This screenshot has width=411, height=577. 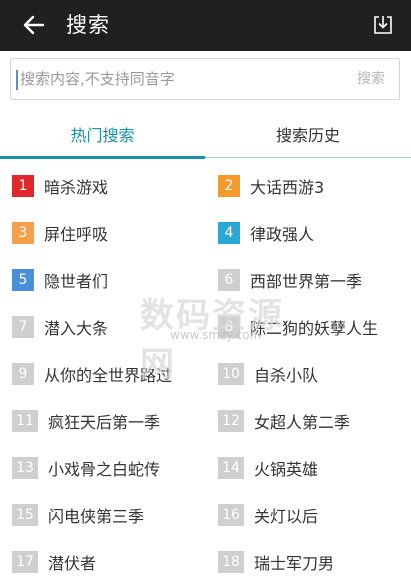 I want to click on hot-search-item: 17 潜伏者, so click(x=54, y=562).